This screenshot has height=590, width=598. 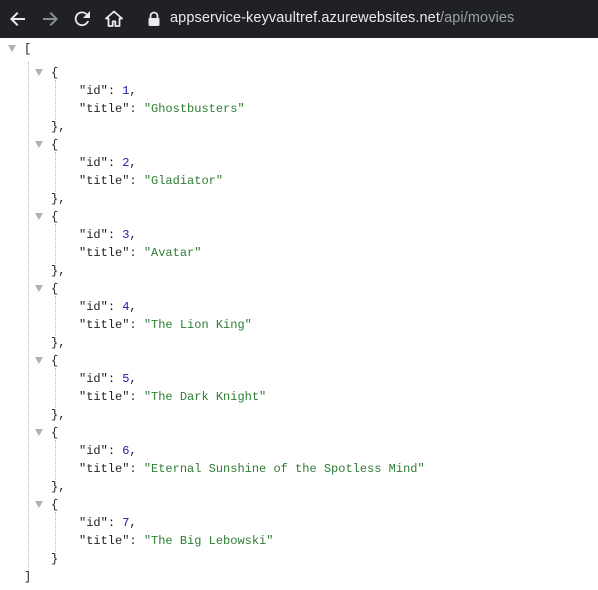 I want to click on url-path: /api/movies, so click(x=477, y=18).